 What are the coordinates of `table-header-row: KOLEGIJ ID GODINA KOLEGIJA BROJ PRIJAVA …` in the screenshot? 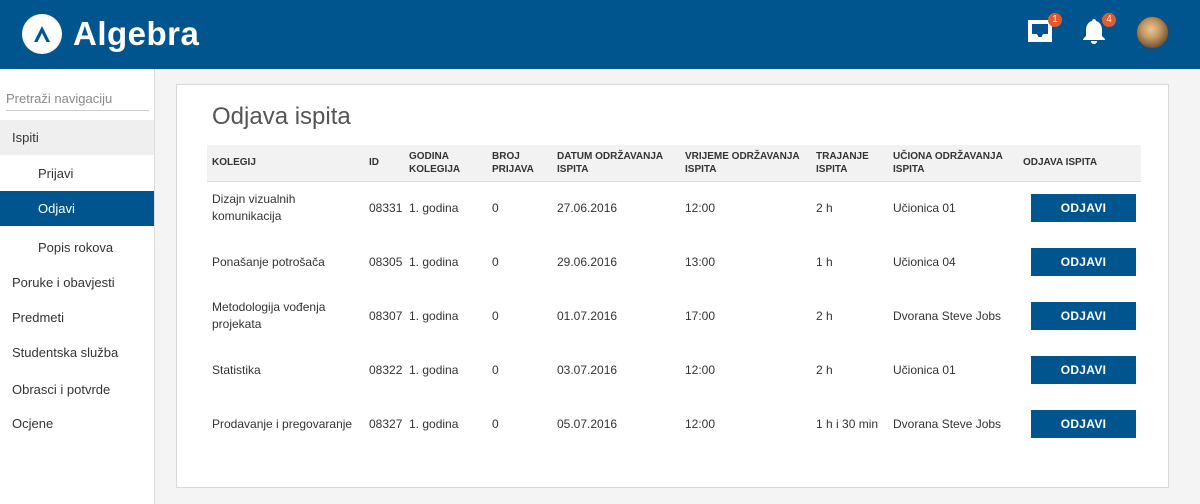 It's located at (674, 163).